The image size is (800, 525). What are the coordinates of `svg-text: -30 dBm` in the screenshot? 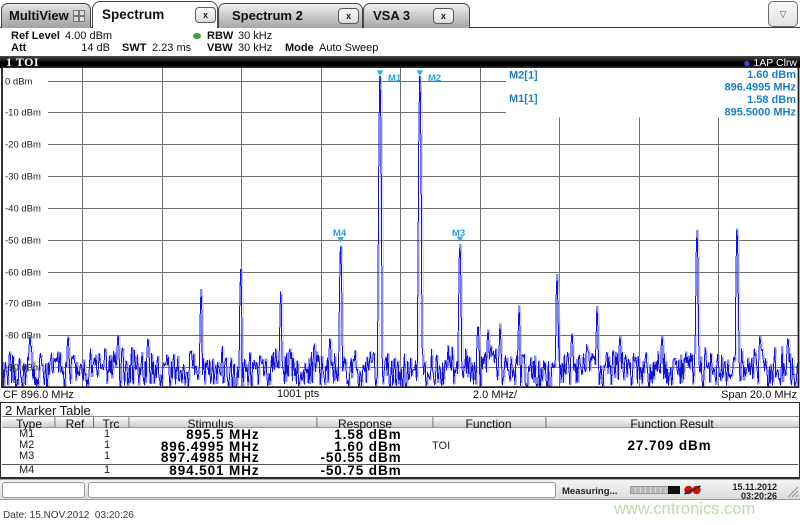 It's located at (23, 177).